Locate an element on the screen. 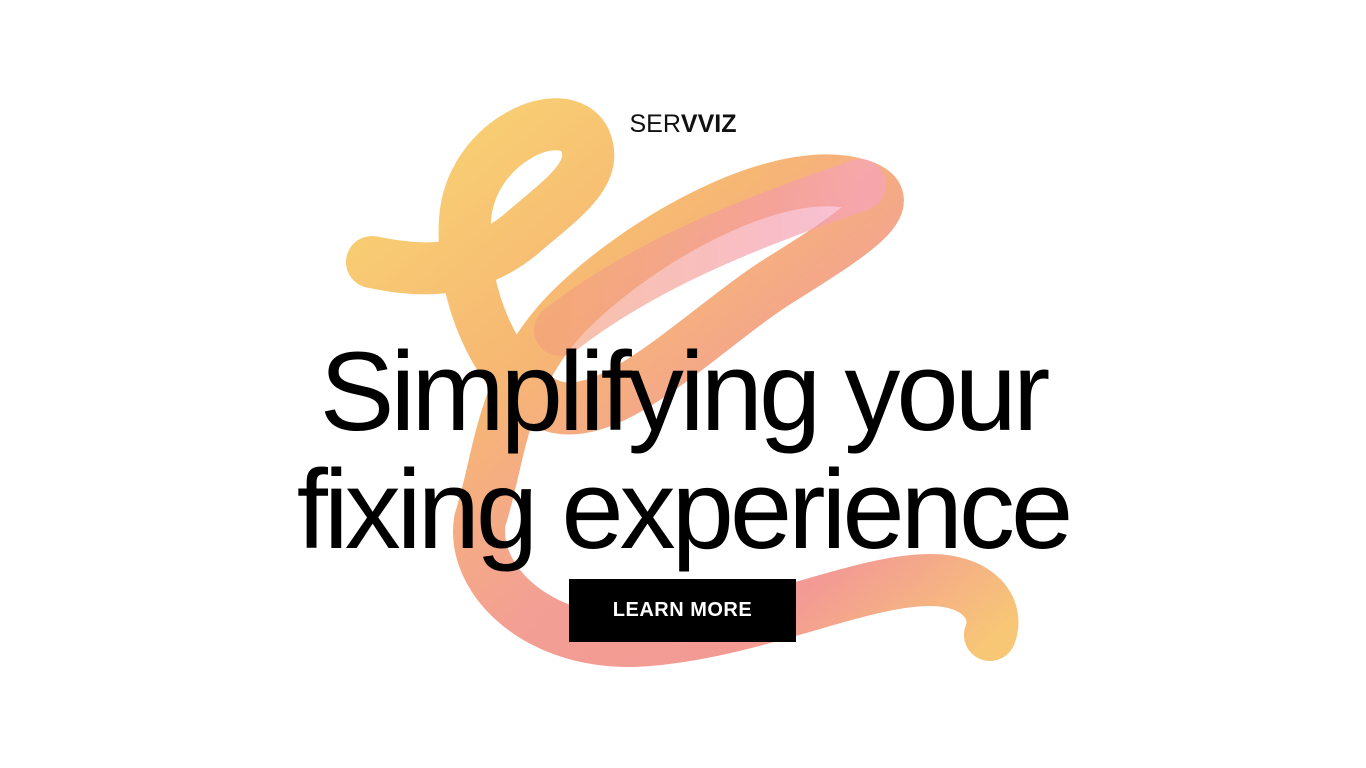 This screenshot has height=768, width=1366. brand-logo: SERVVIZ is located at coordinates (683, 124).